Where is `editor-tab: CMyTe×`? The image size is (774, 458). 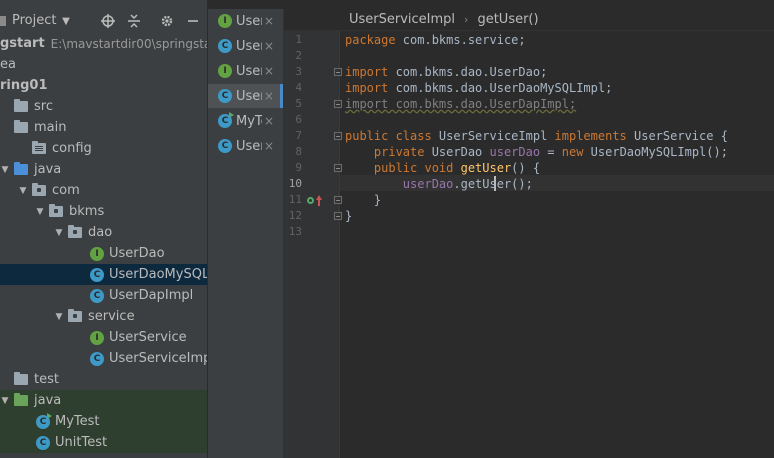 editor-tab: CMyTe× is located at coordinates (245, 121).